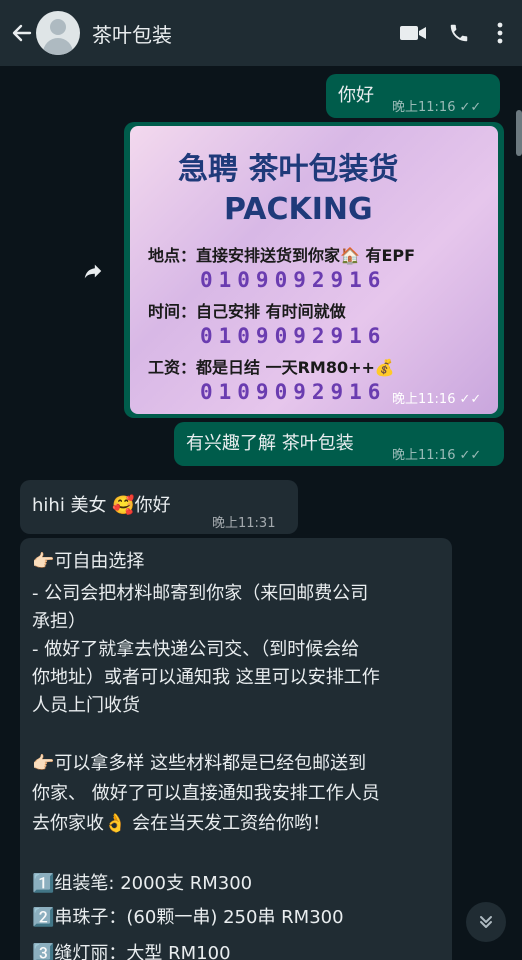 The image size is (522, 960). What do you see at coordinates (459, 33) in the screenshot?
I see `voice-call-icon` at bounding box center [459, 33].